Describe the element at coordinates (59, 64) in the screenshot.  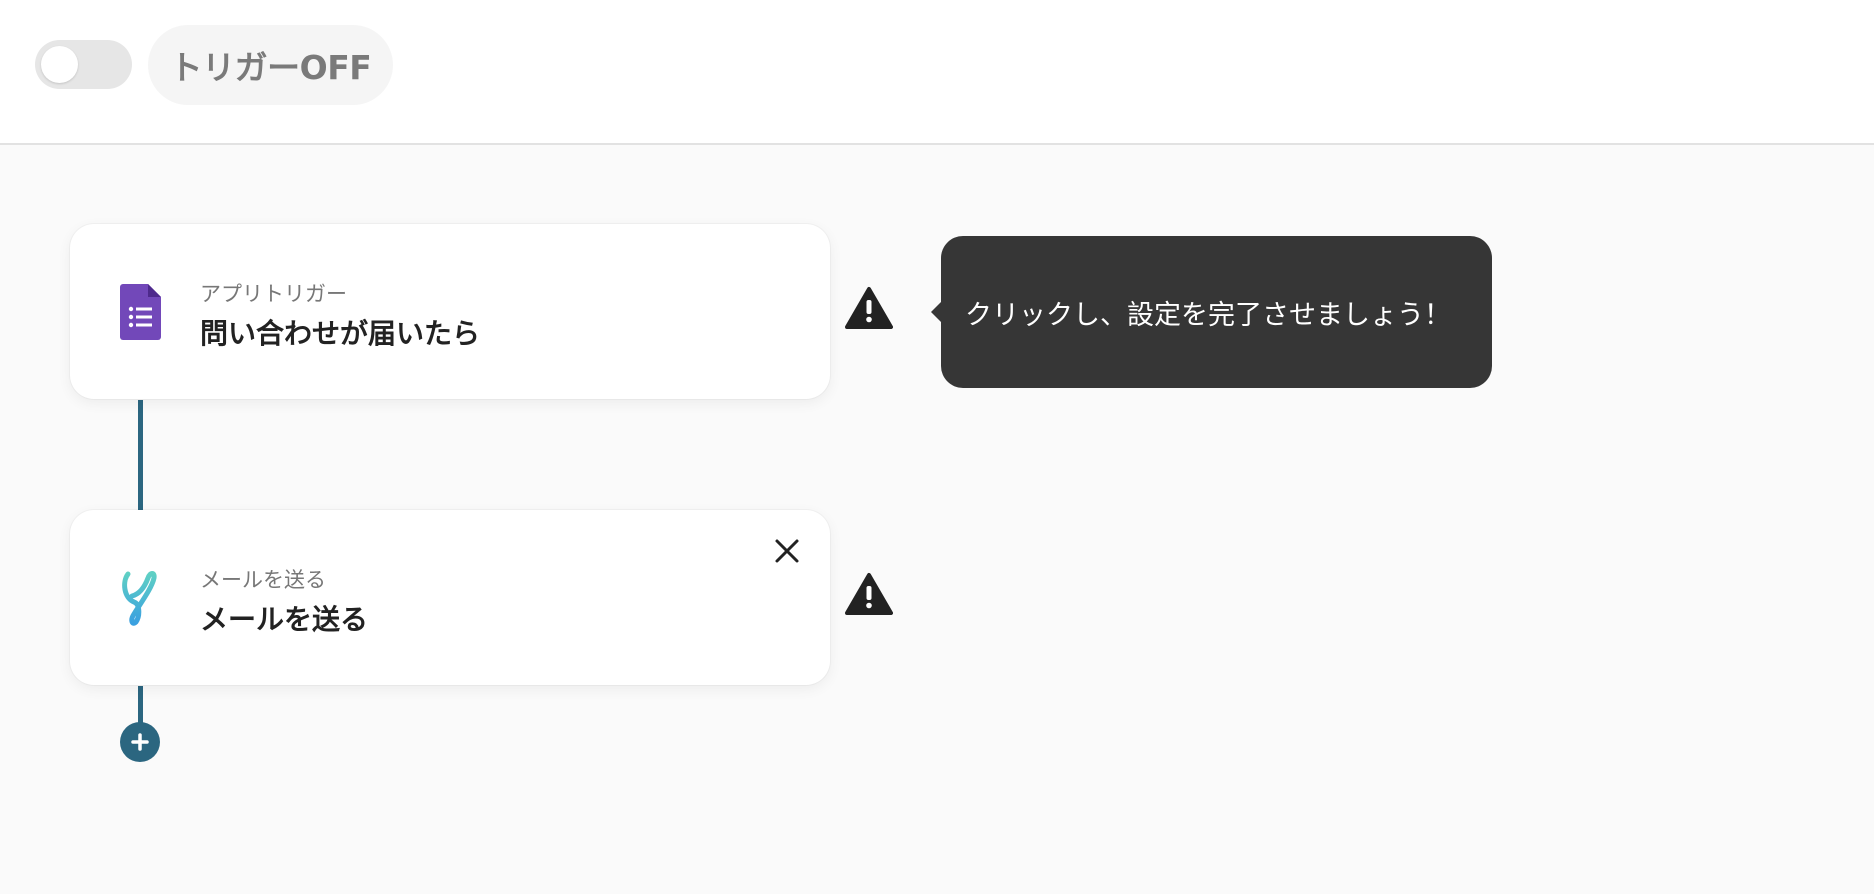
I see `toggle-knob` at that location.